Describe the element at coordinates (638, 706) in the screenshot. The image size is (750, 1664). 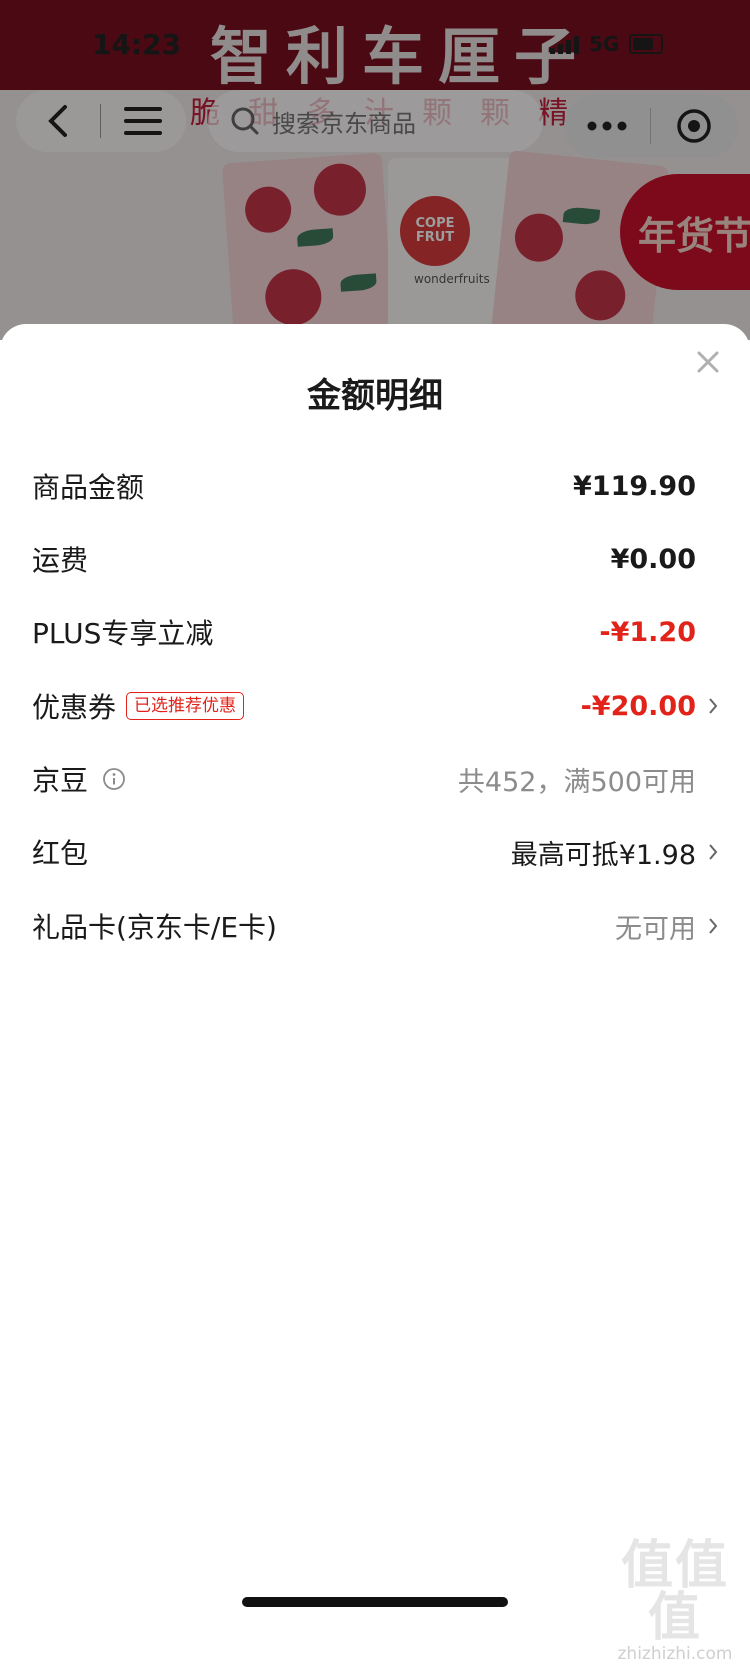
I see `row-value: -¥20.00` at that location.